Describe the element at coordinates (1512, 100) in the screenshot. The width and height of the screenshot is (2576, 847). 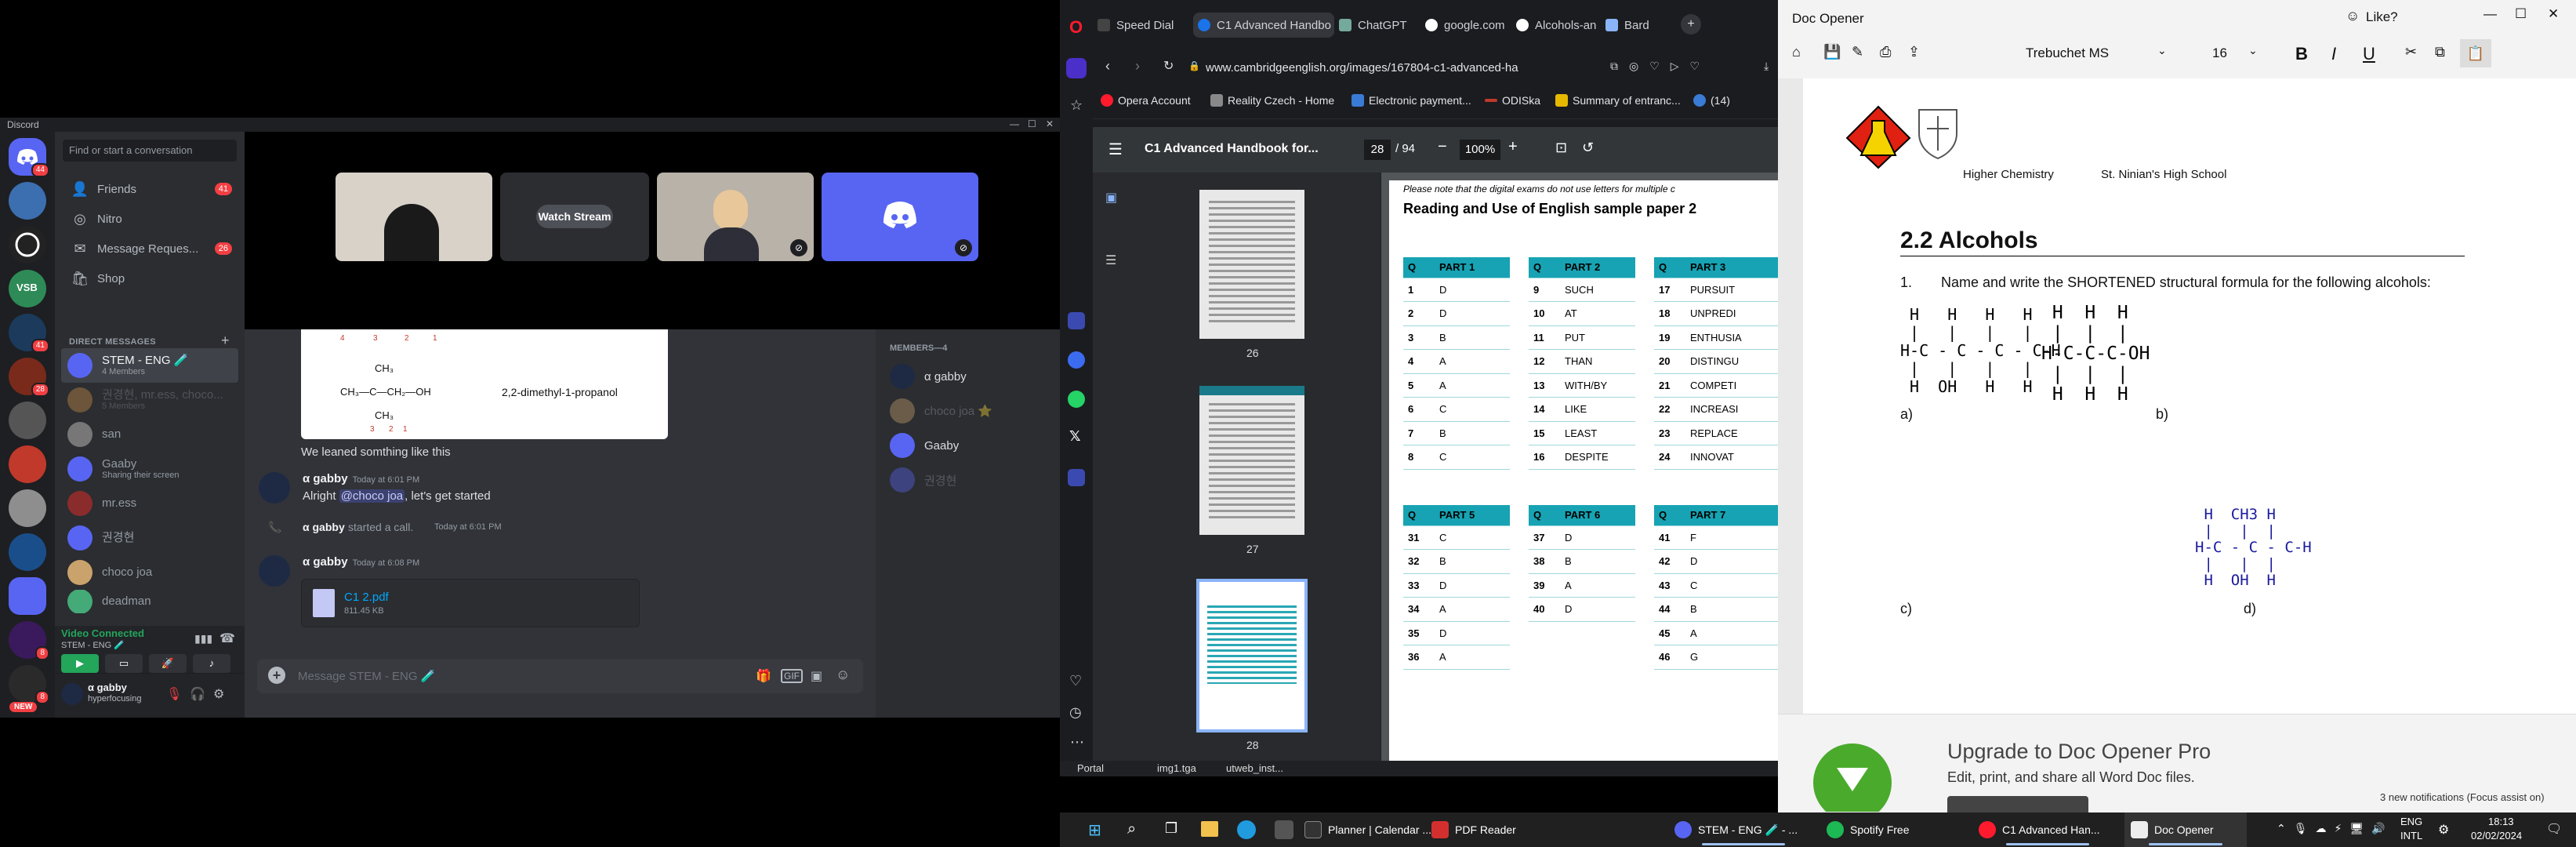
I see `bookmark: ODISka` at that location.